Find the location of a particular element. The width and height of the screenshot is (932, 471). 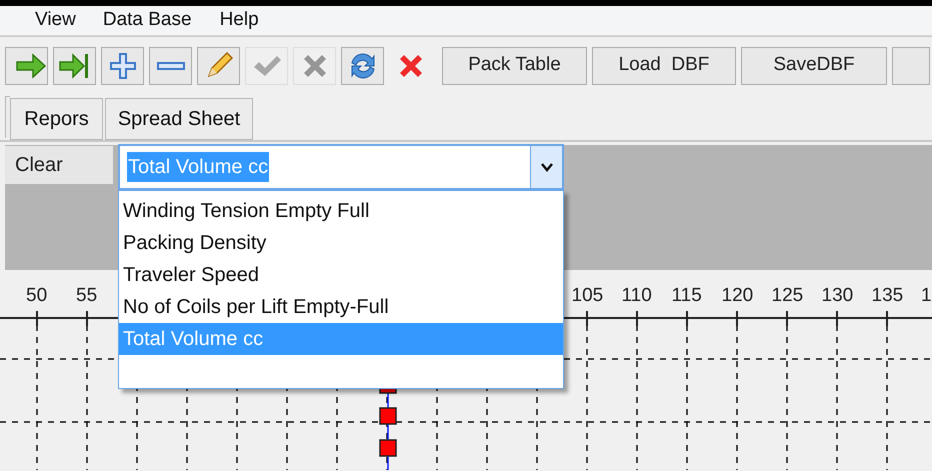

tab: Spread Sheet is located at coordinates (179, 119).